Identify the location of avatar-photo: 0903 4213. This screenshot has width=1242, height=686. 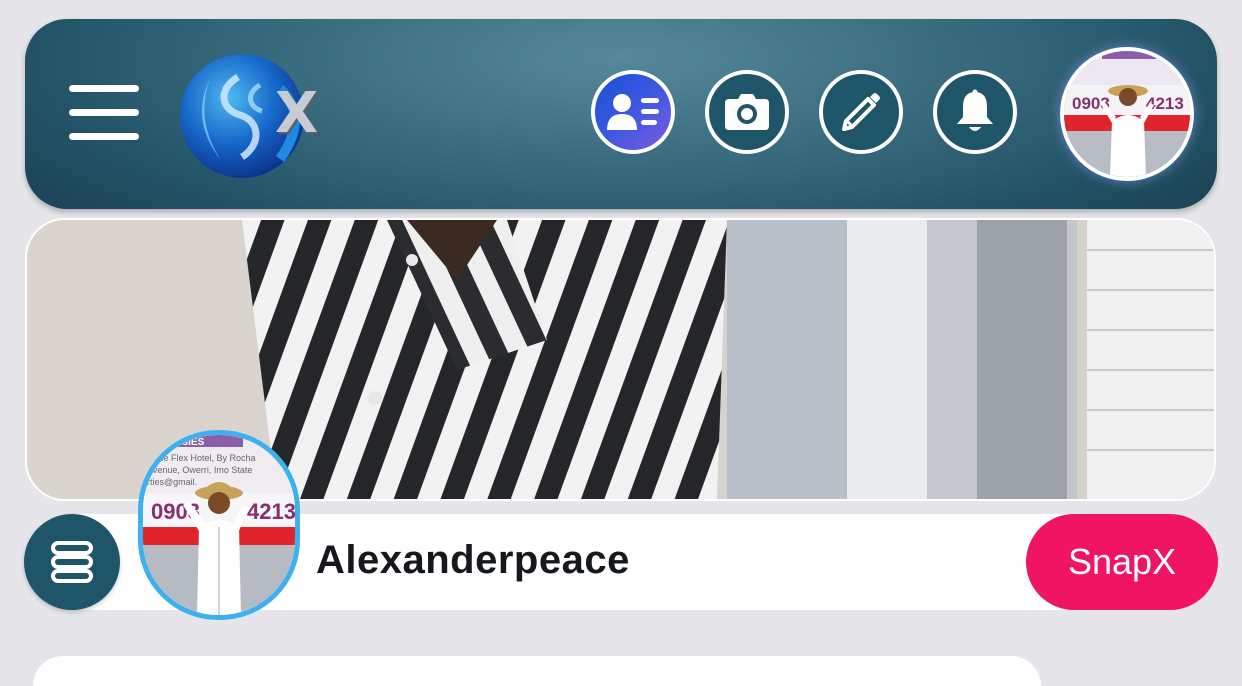
(1127, 114).